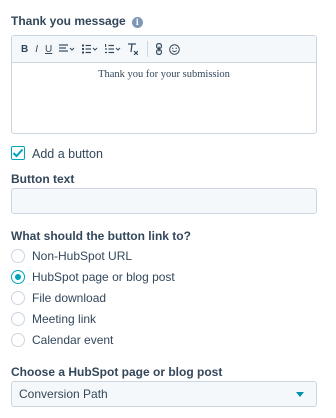  I want to click on clear-format-icon, so click(133, 49).